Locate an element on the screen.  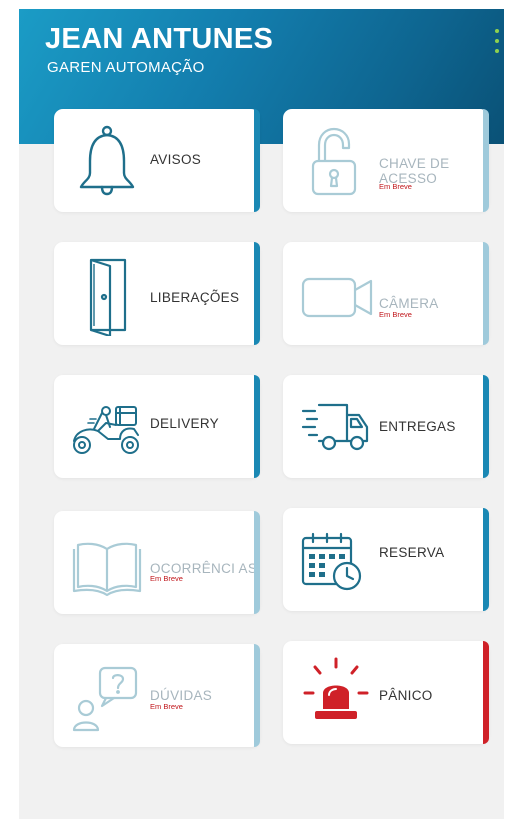
tile-panico: PÂNICO is located at coordinates (386, 692).